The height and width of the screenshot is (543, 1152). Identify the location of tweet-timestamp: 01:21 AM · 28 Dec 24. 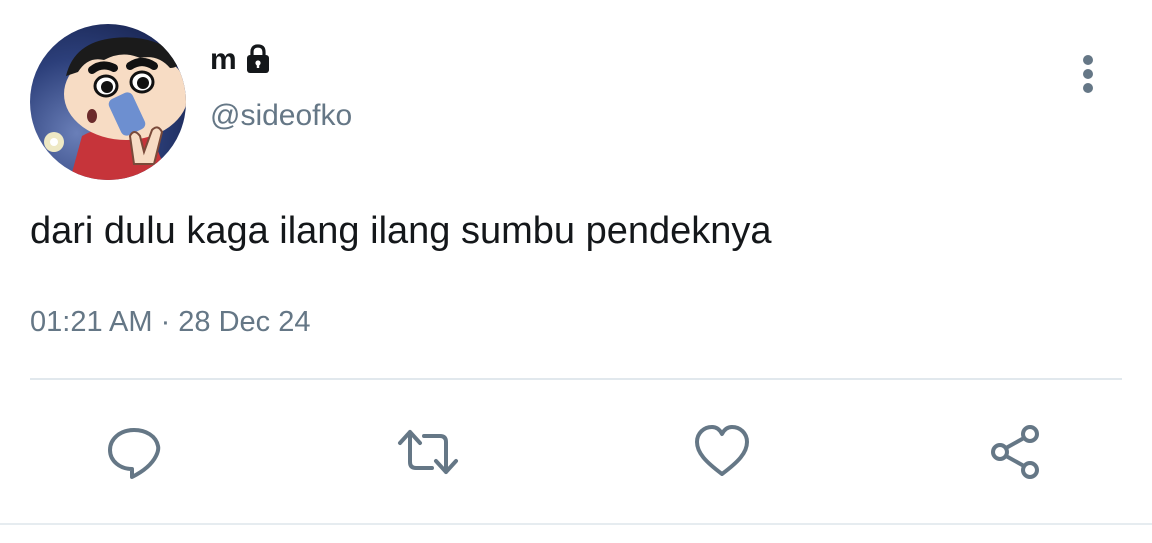
(170, 322).